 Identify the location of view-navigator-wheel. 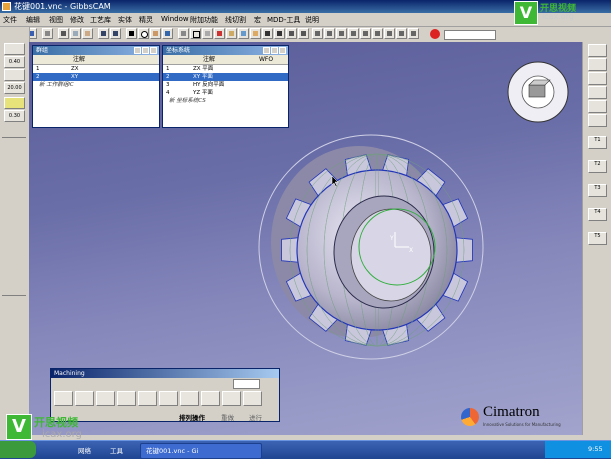
(538, 92).